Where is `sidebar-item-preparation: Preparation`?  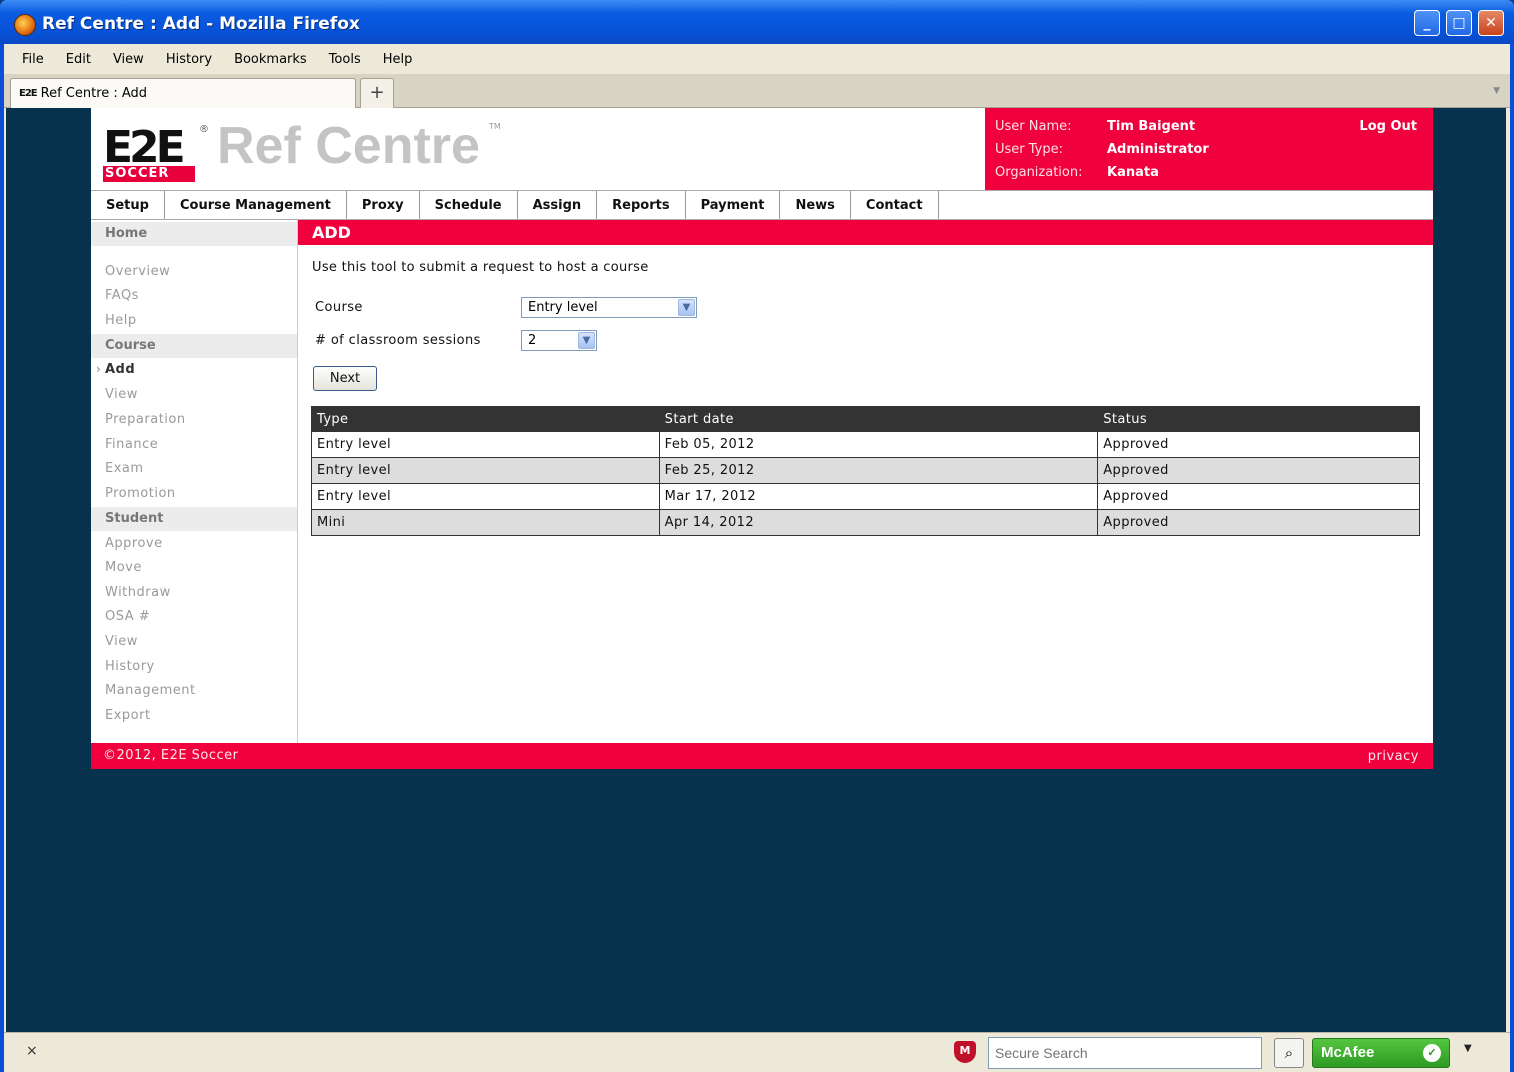 sidebar-item-preparation: Preparation is located at coordinates (145, 419).